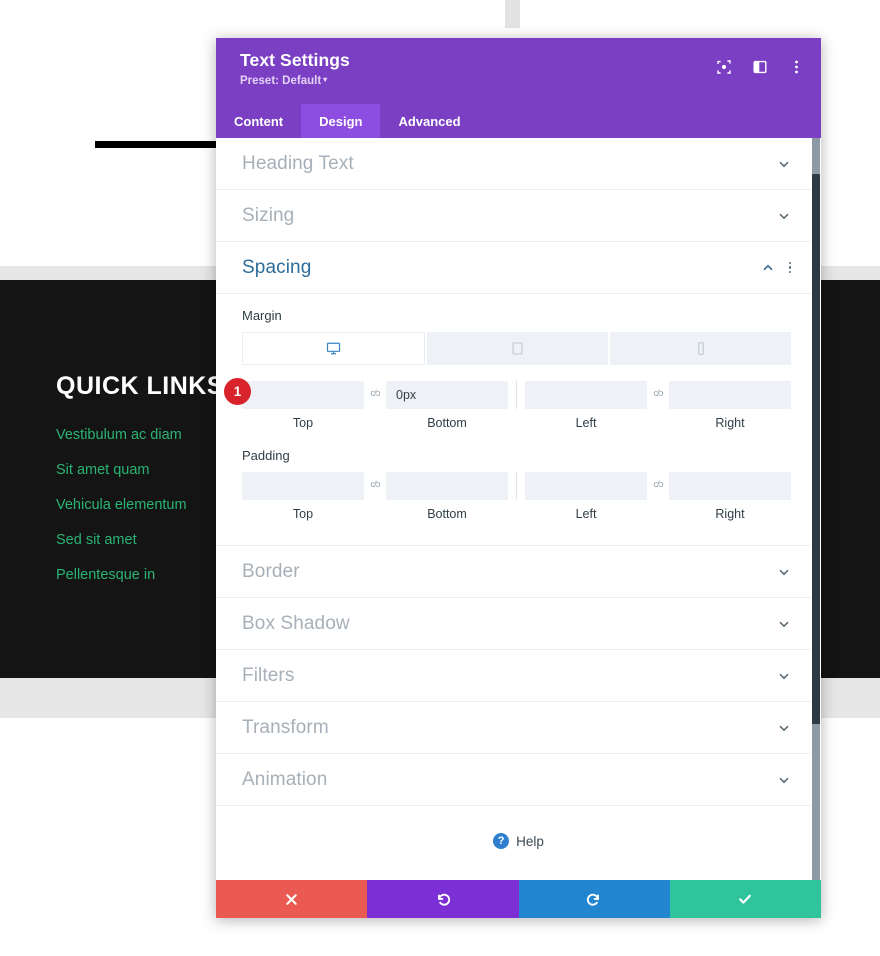  Describe the element at coordinates (375, 405) in the screenshot. I see `margin-vertical-group: Top c/ɔ Bottom` at that location.